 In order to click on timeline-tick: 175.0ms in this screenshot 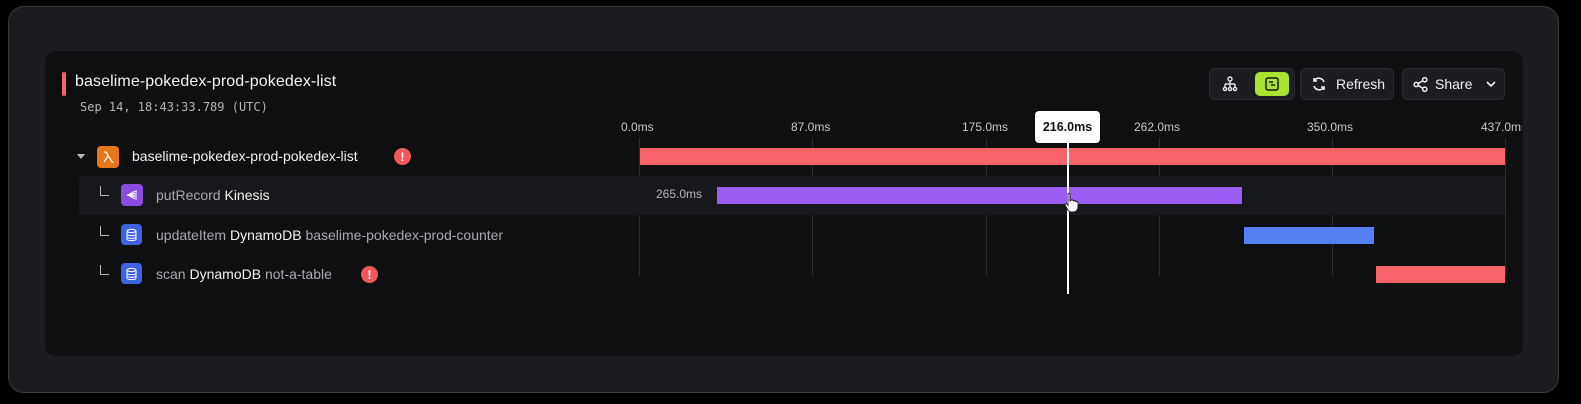, I will do `click(985, 127)`.